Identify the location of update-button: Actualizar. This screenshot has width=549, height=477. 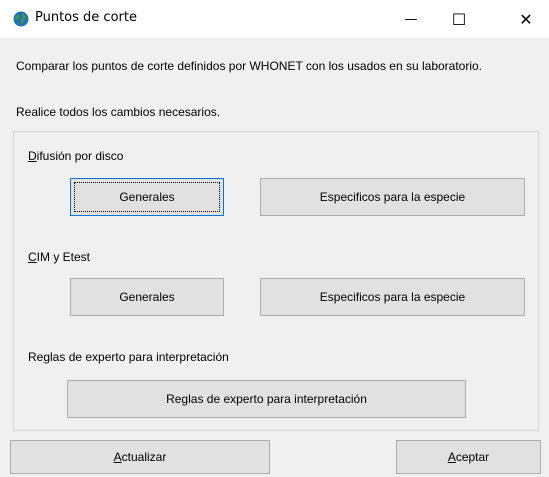
(140, 457).